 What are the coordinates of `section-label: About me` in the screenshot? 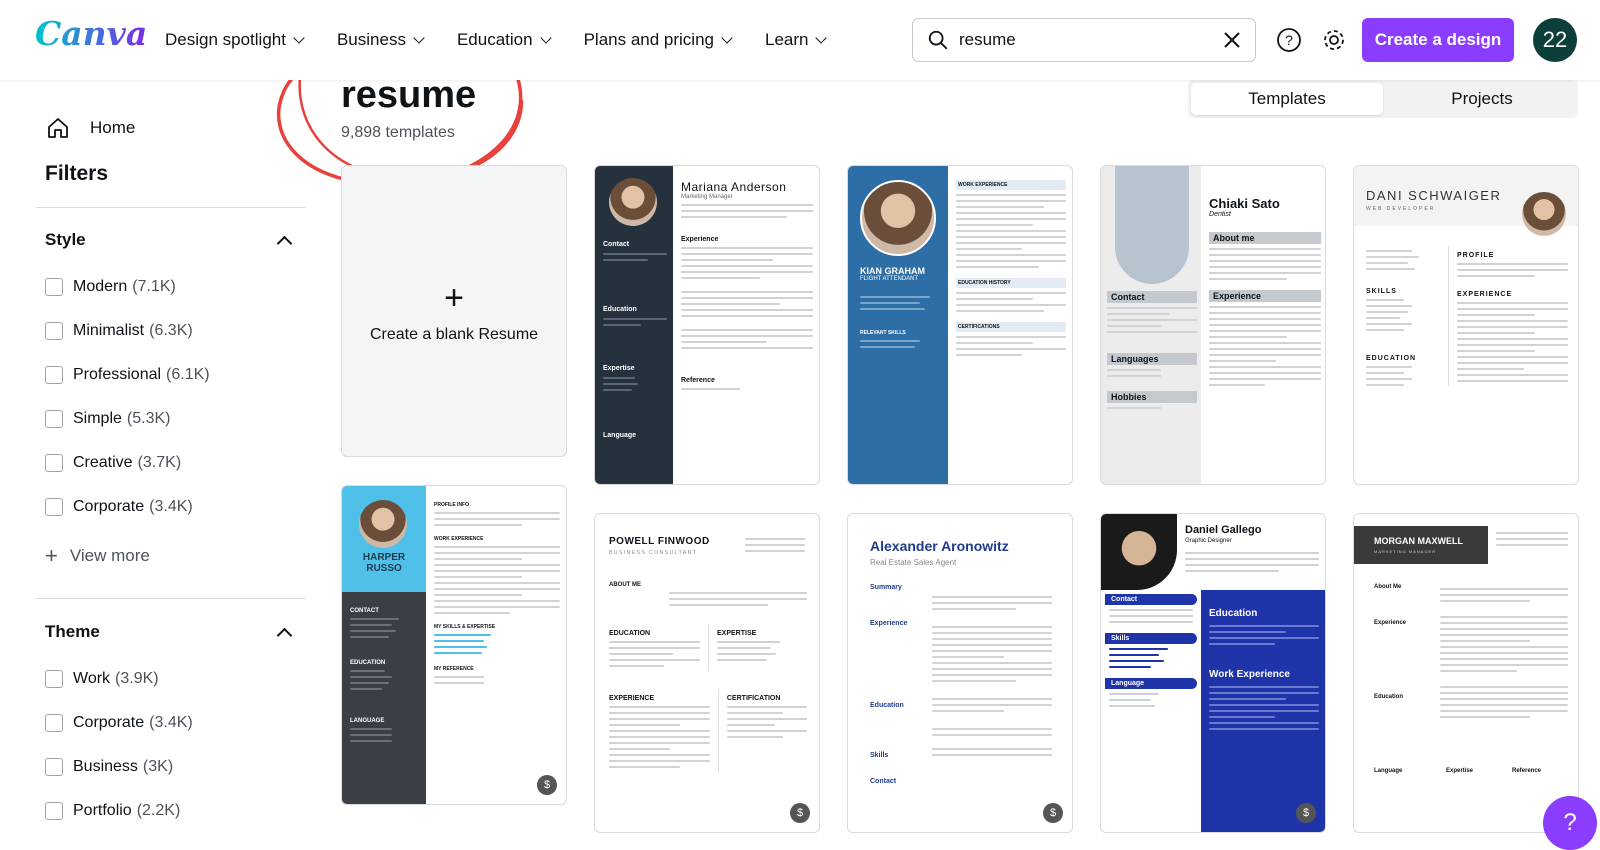 It's located at (1265, 238).